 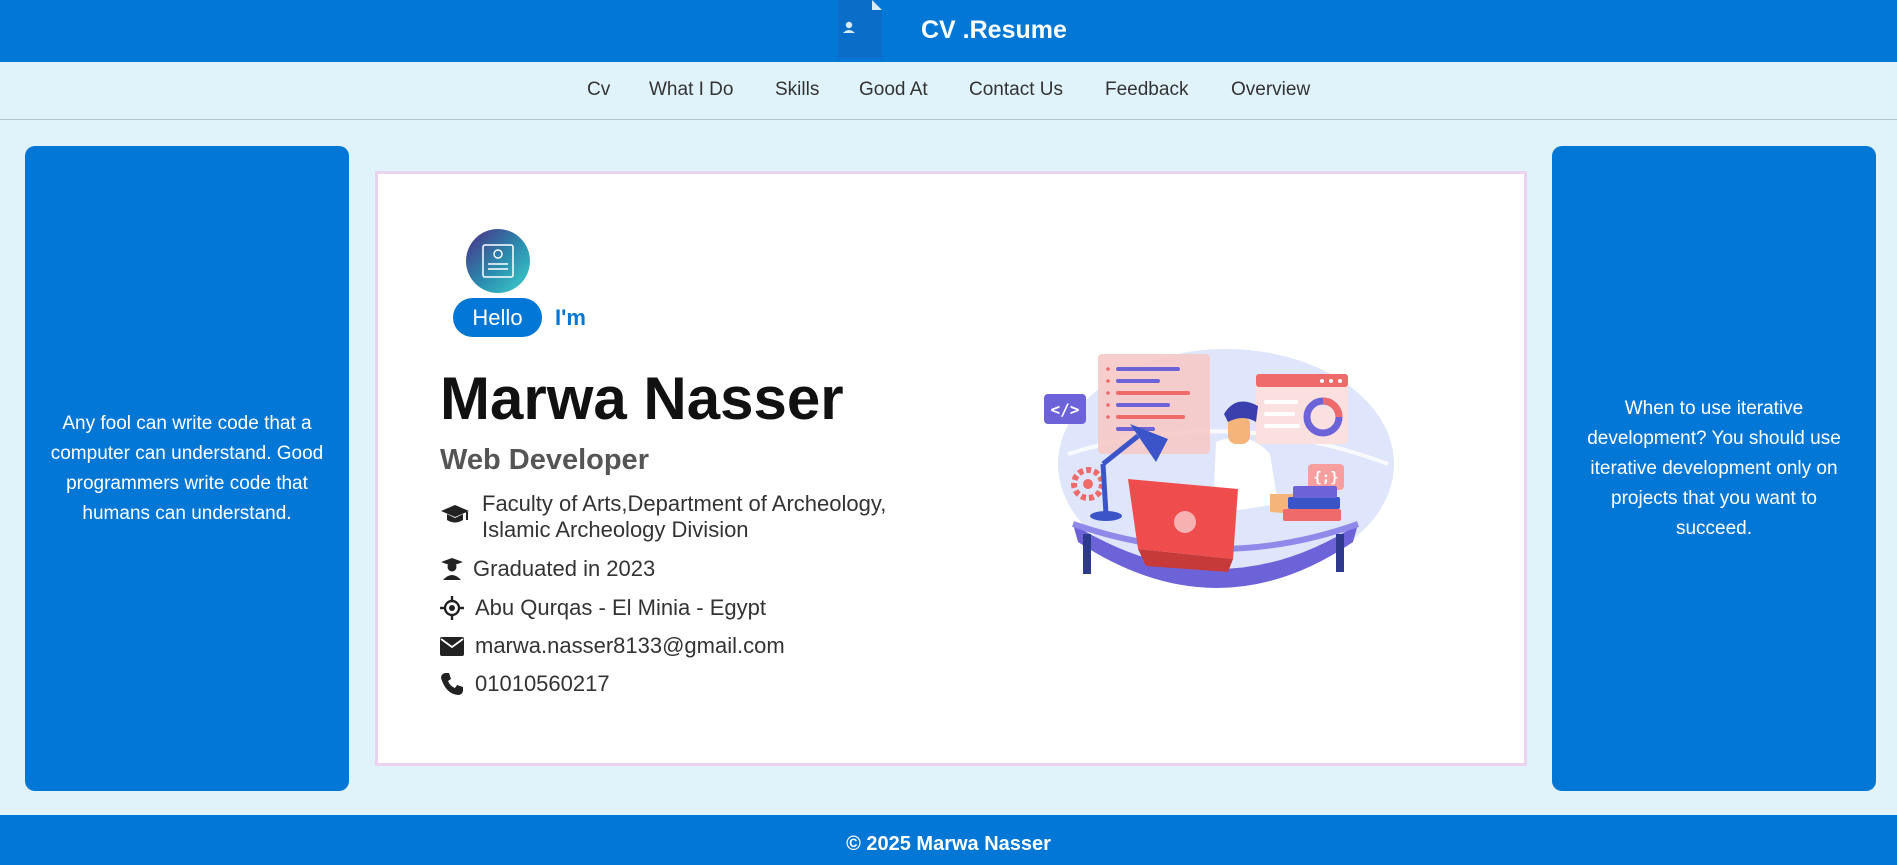 What do you see at coordinates (1016, 90) in the screenshot?
I see `nav-item-contact-us: Contact Us` at bounding box center [1016, 90].